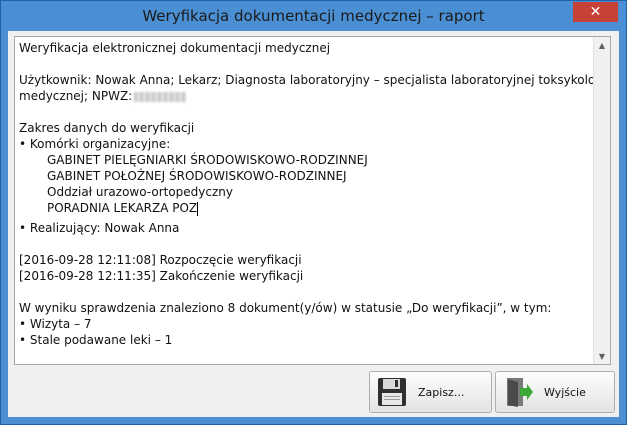  Describe the element at coordinates (76, 96) in the screenshot. I see `user-info-text: medycznej; NPWZ:` at that location.